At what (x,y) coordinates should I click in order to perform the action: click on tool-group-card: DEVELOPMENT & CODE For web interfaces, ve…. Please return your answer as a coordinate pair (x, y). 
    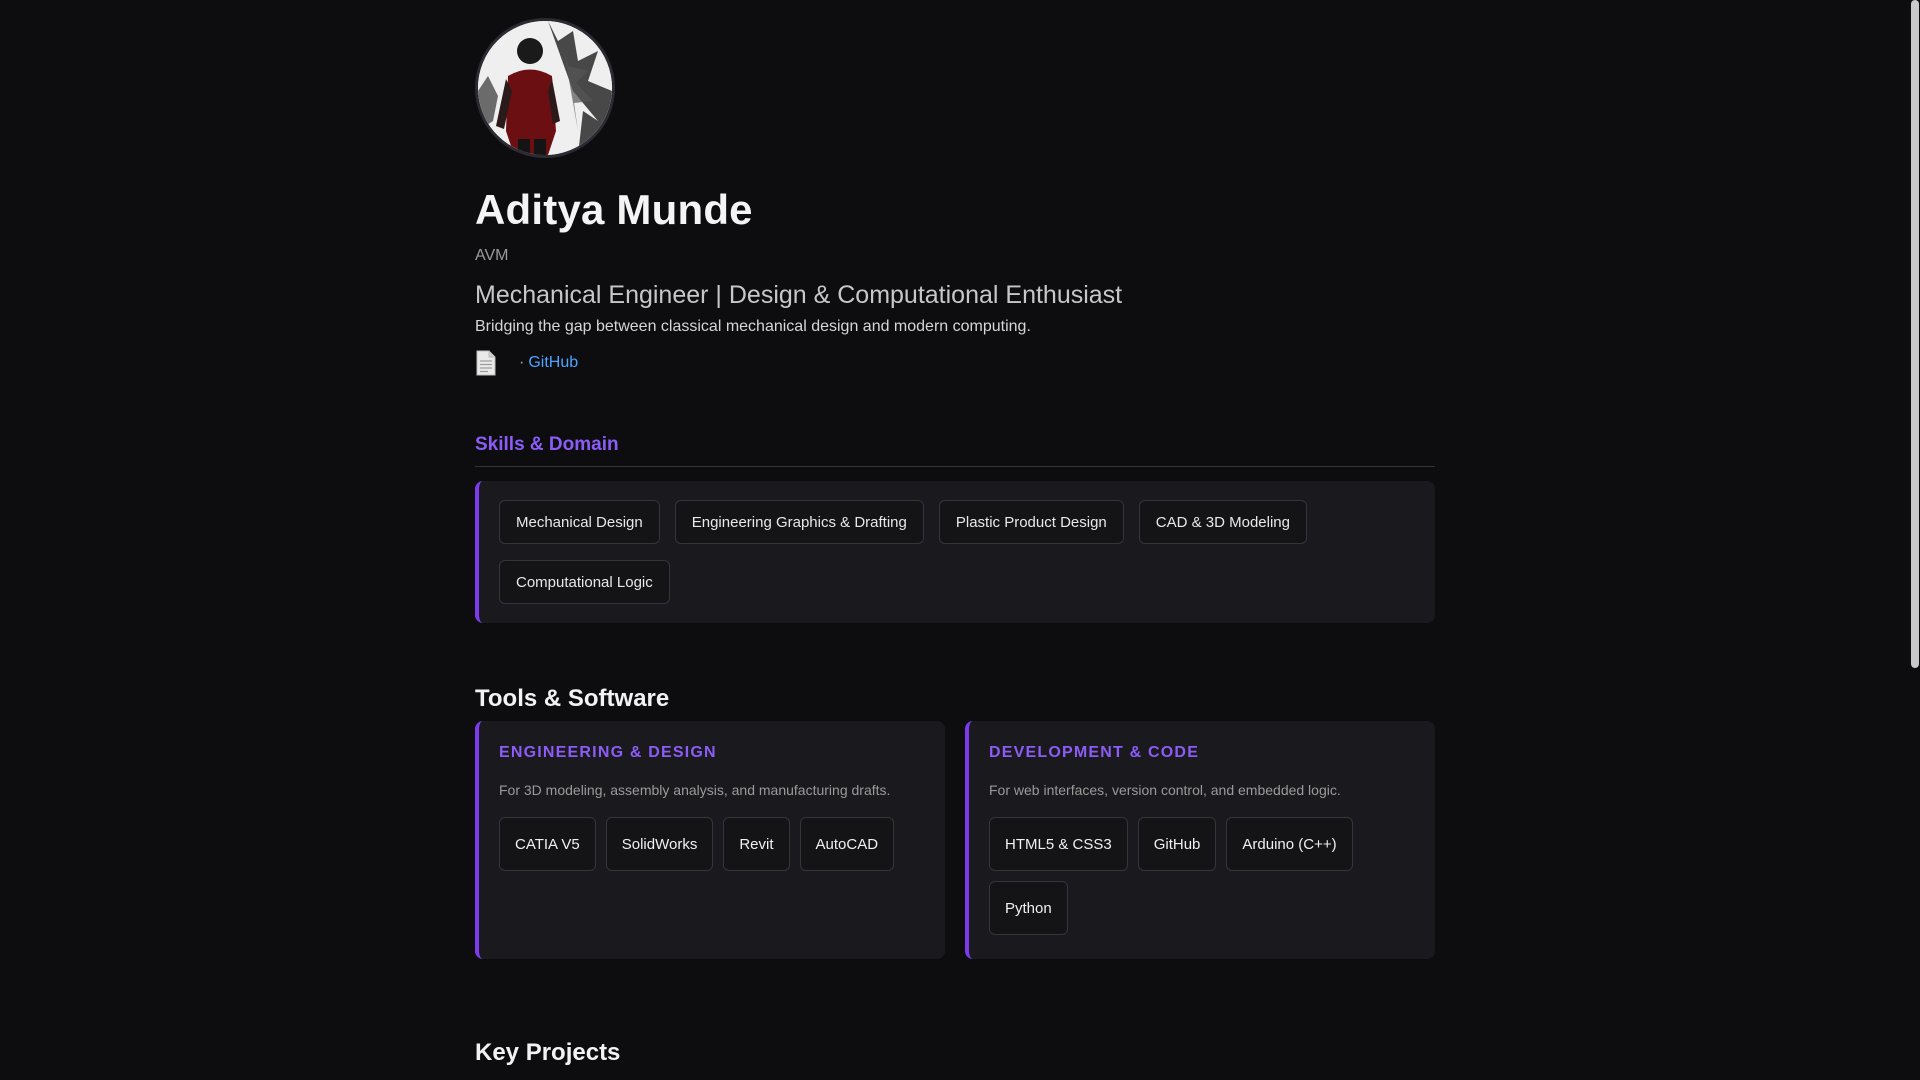
    Looking at the image, I should click on (1200, 840).